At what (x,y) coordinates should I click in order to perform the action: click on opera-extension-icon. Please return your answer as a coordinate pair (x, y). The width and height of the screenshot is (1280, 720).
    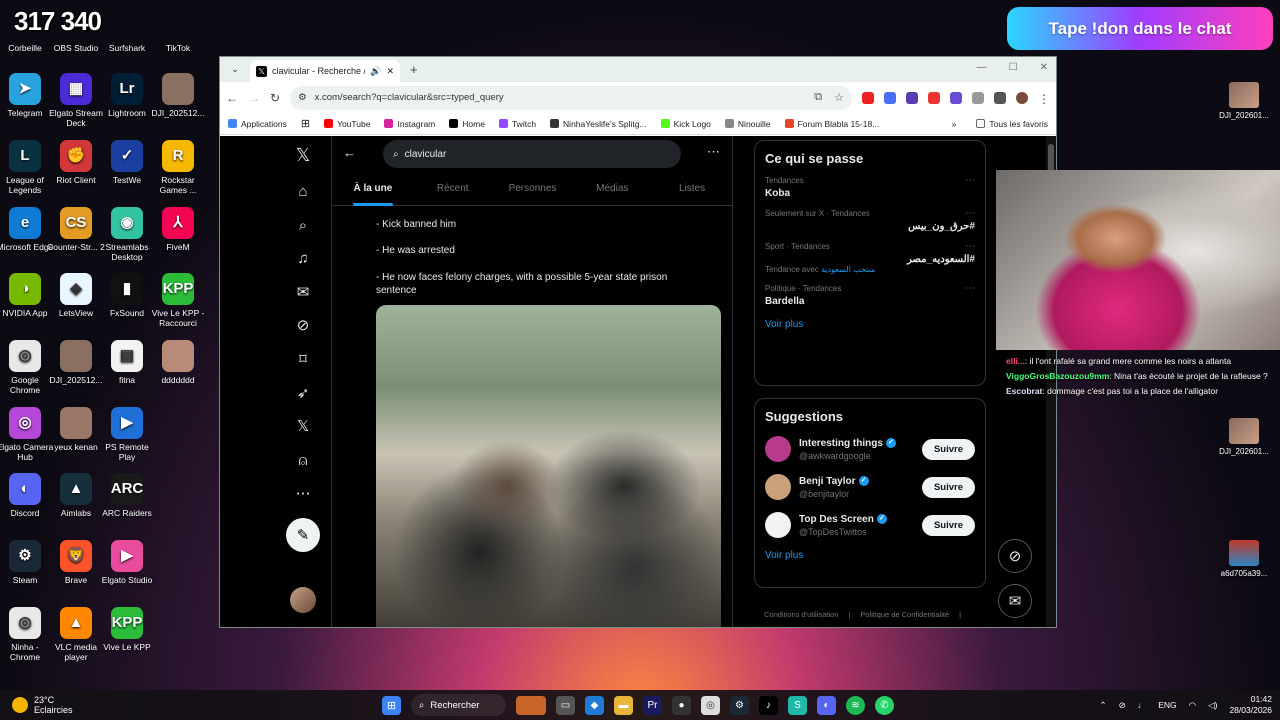
    Looking at the image, I should click on (868, 97).